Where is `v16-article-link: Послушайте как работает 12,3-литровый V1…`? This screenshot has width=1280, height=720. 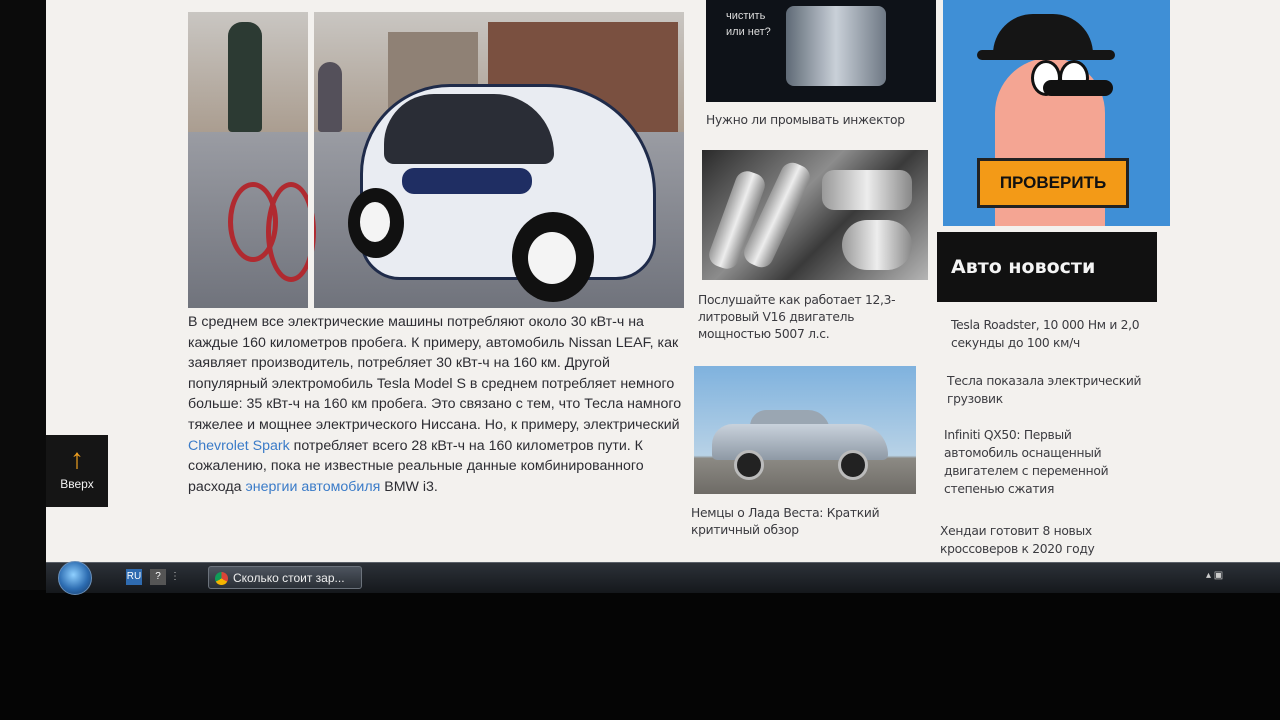 v16-article-link: Послушайте как работает 12,3-литровый V1… is located at coordinates (811, 317).